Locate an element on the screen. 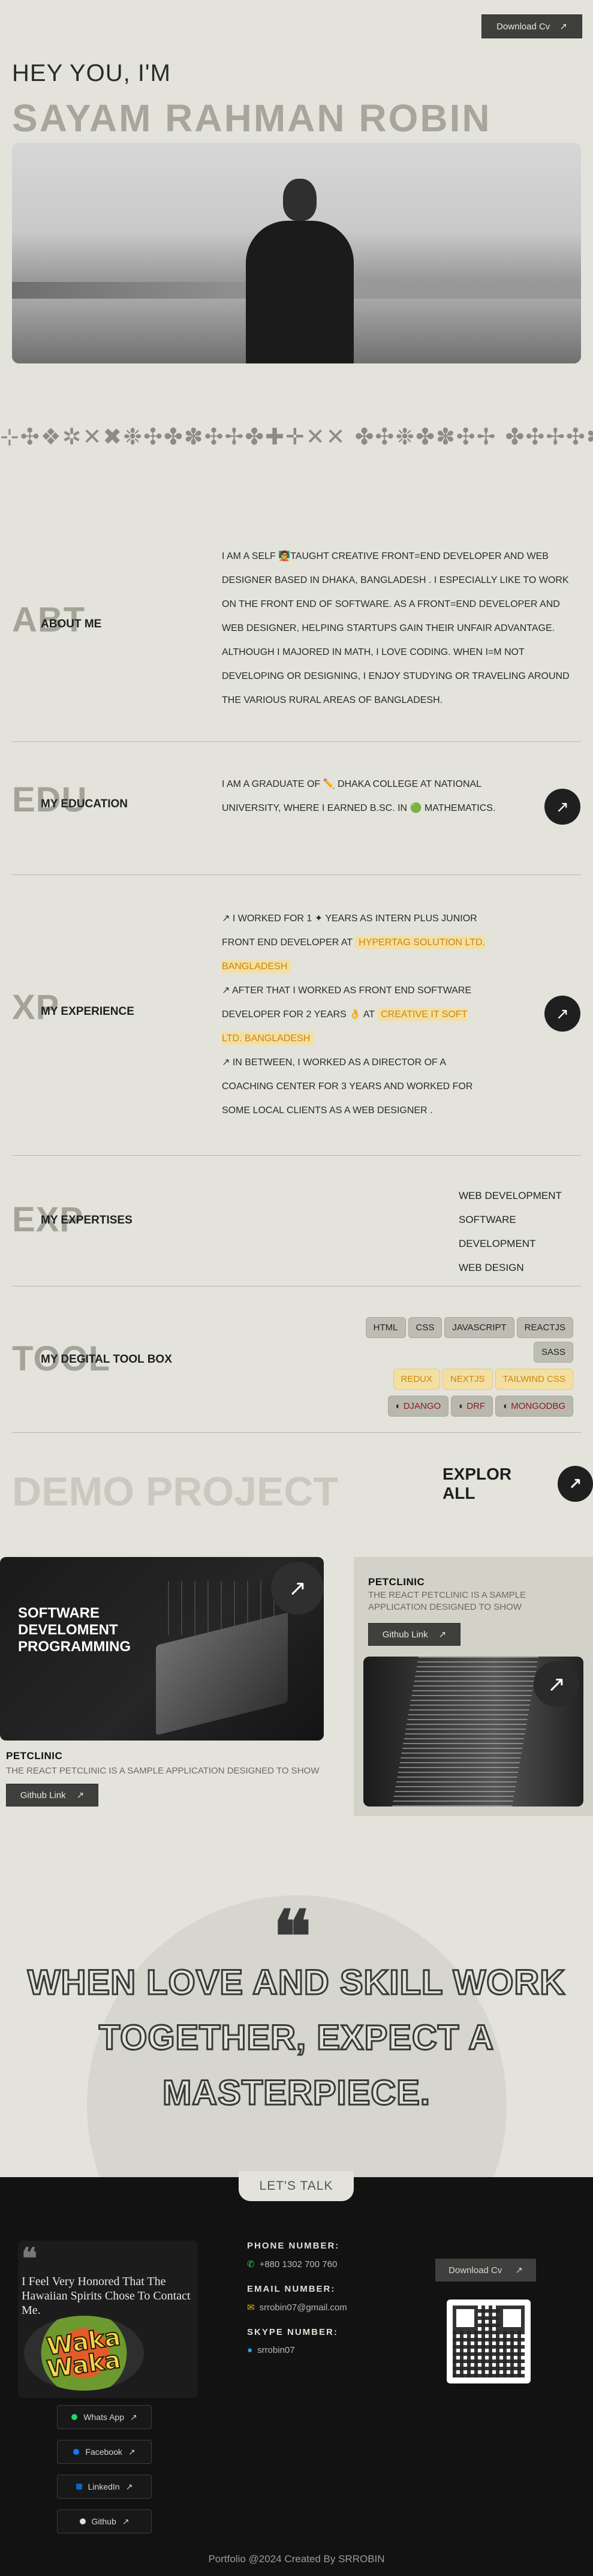 The height and width of the screenshot is (2576, 593). project-1-arrow-button: ↗ is located at coordinates (298, 1588).